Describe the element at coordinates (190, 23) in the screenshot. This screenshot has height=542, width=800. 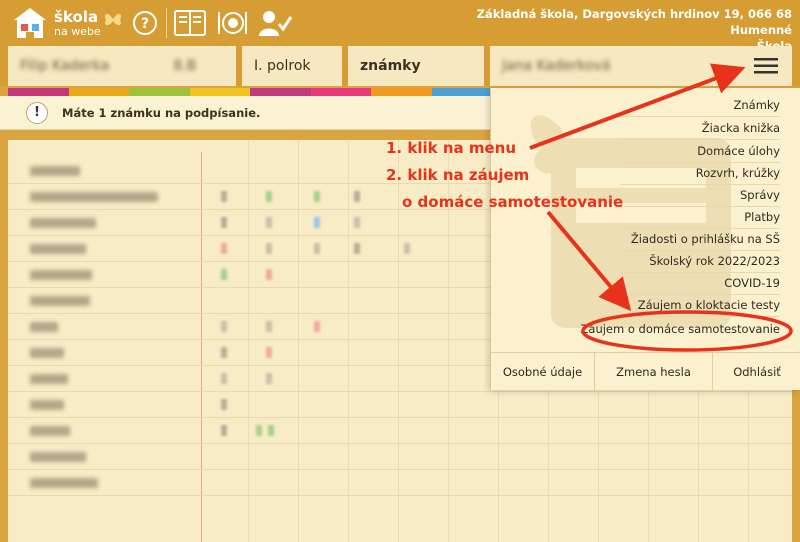
I see `notebook-icon` at that location.